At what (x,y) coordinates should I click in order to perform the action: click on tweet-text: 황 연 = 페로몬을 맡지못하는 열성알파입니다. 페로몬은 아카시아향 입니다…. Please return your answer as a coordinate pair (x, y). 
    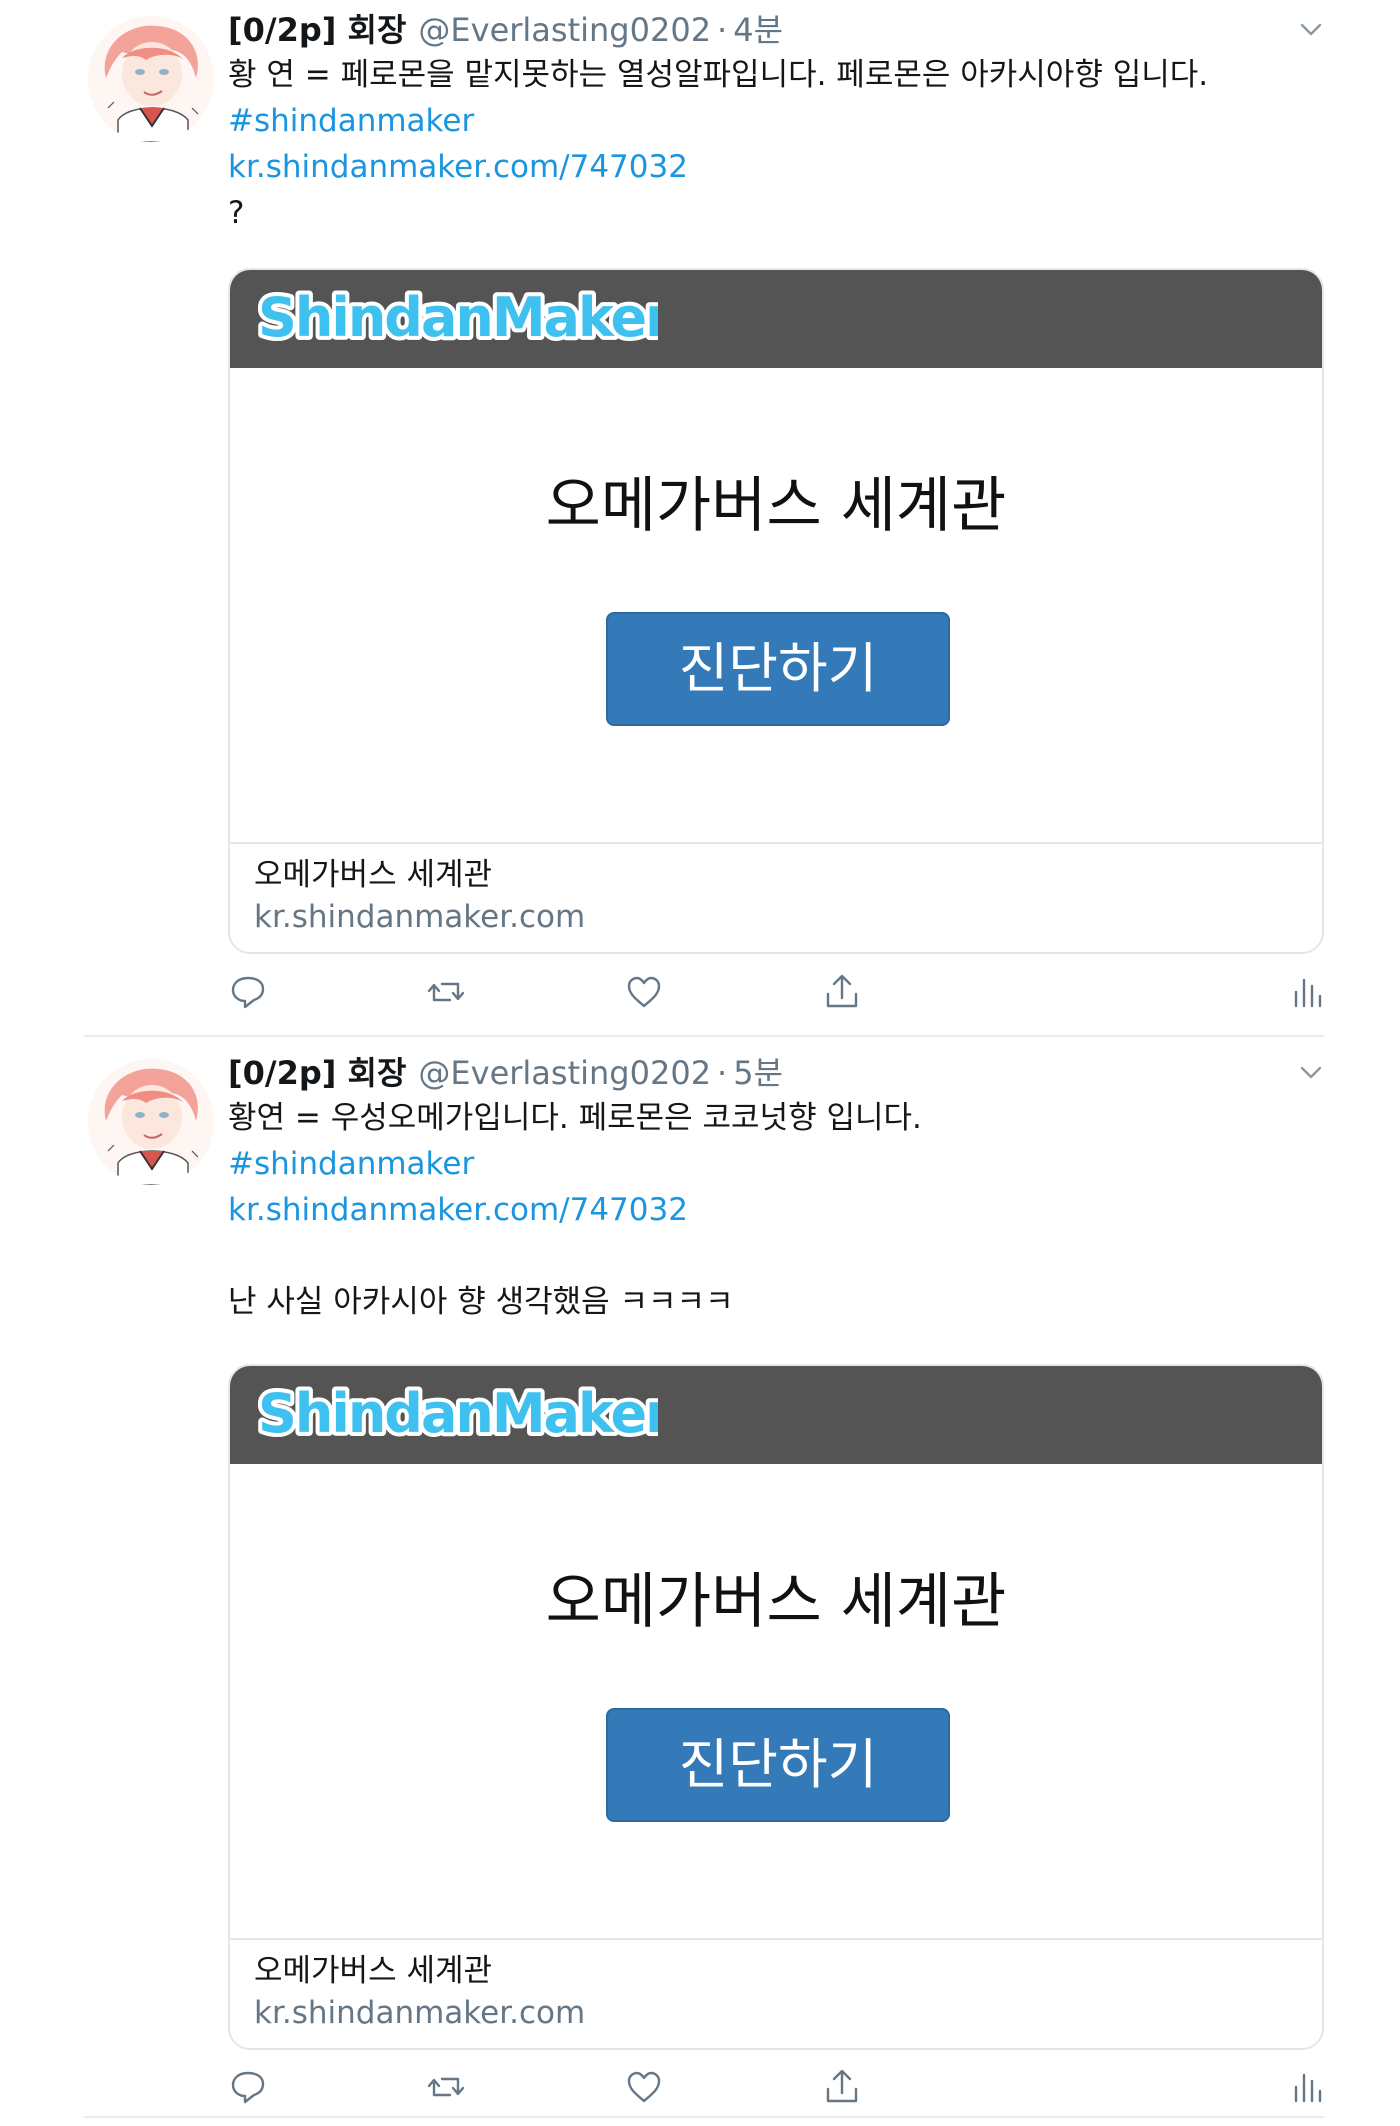
    Looking at the image, I should click on (718, 75).